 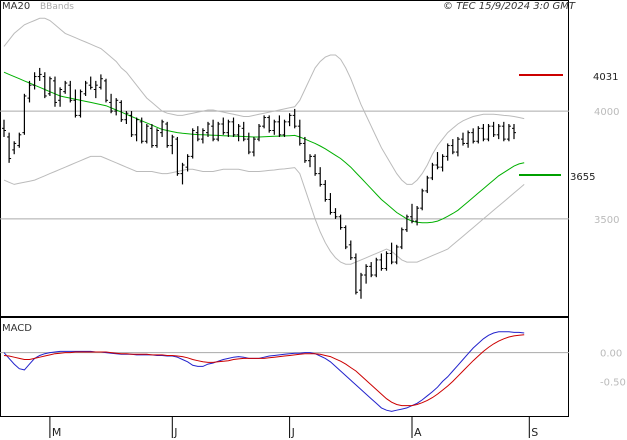 What do you see at coordinates (418, 432) in the screenshot?
I see `x-tick-label: A` at bounding box center [418, 432].